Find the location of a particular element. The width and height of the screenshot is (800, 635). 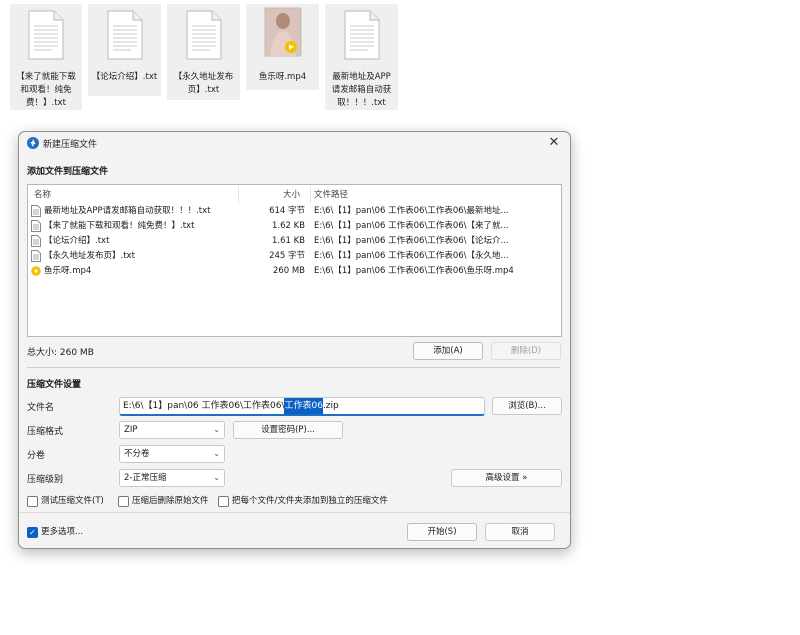

total-size: 总大小: 260 MB is located at coordinates (60, 353).